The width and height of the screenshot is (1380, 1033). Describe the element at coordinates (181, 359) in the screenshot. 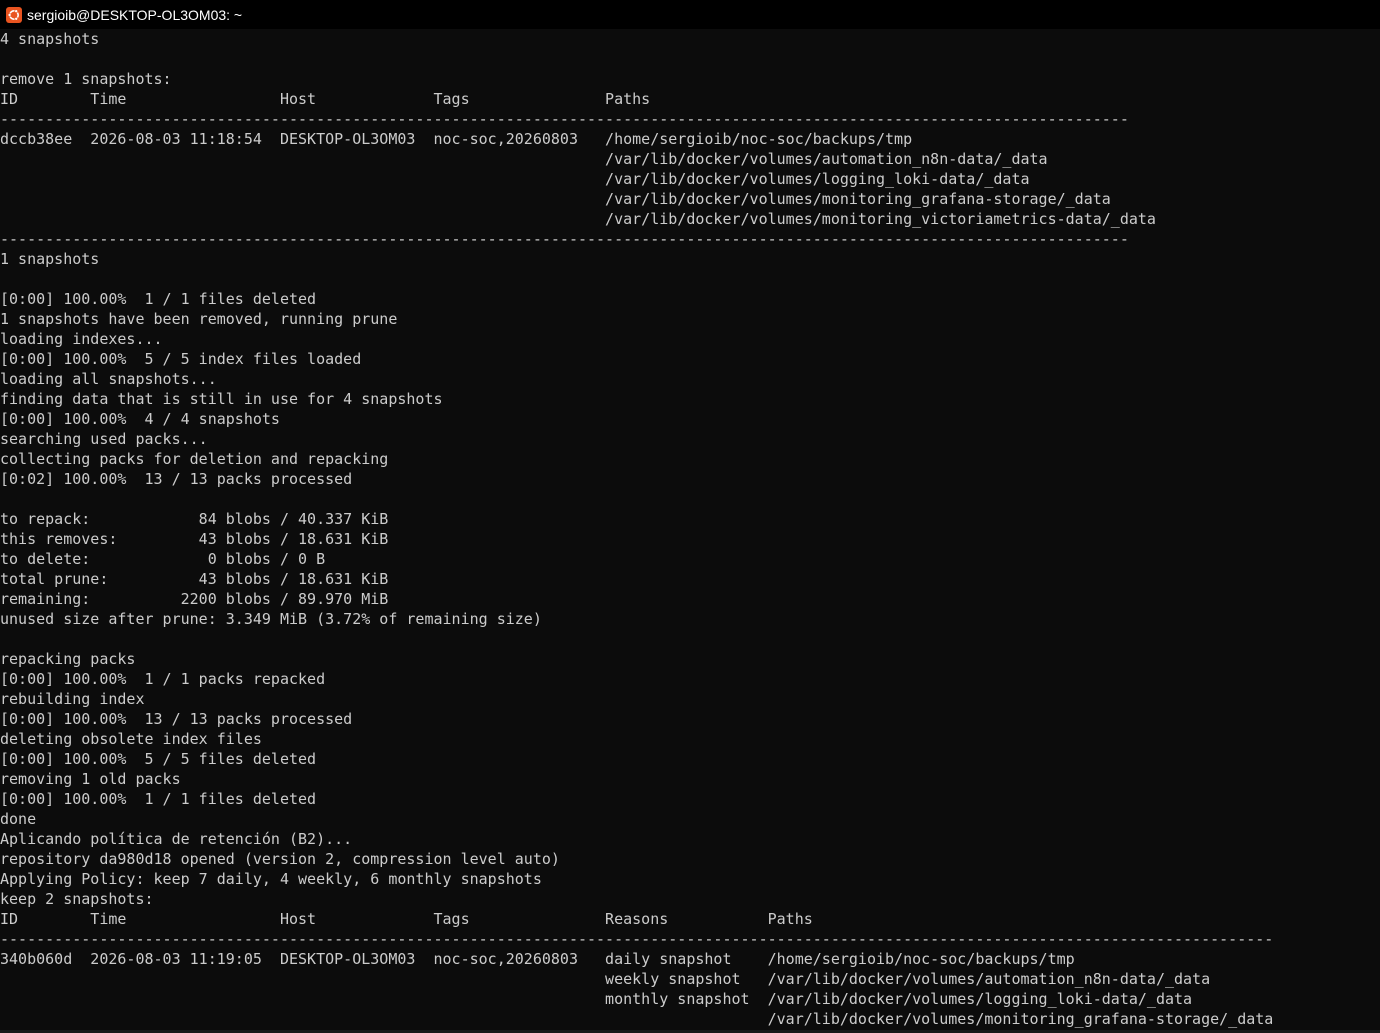

I see `terminal-line: [0:00] 100.00% 5 / 5 index files loaded` at that location.